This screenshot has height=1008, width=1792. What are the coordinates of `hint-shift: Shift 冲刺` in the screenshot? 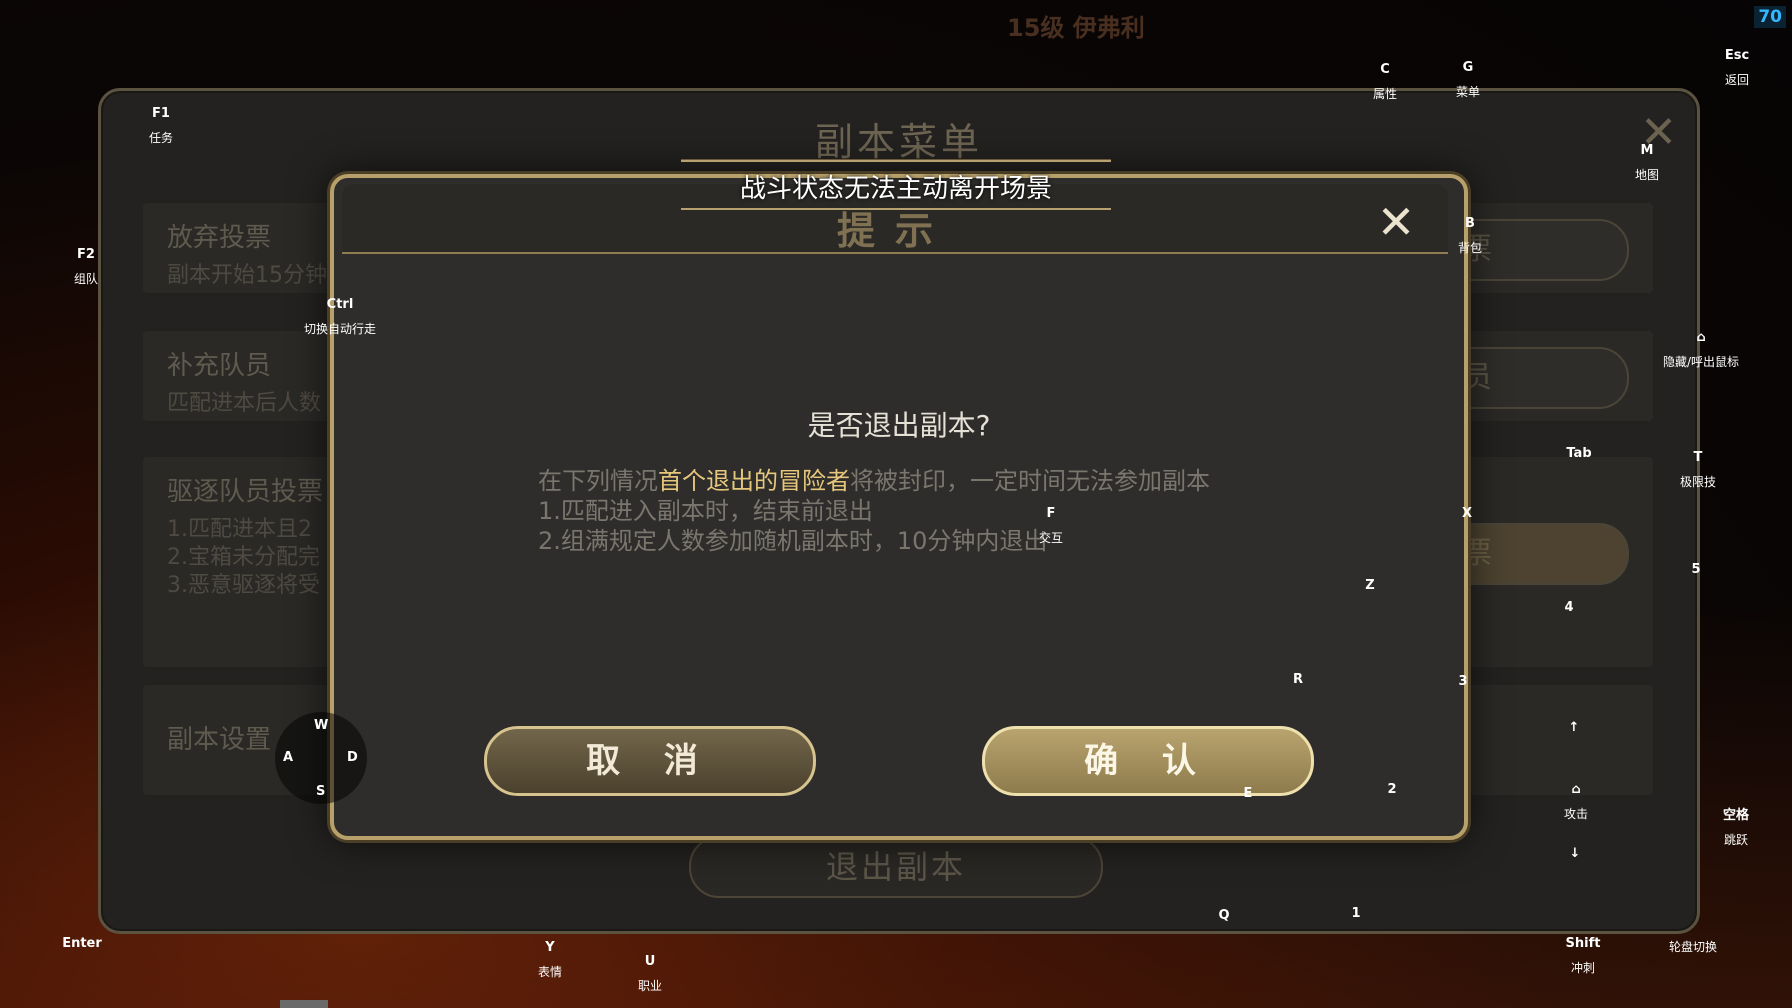 It's located at (1583, 956).